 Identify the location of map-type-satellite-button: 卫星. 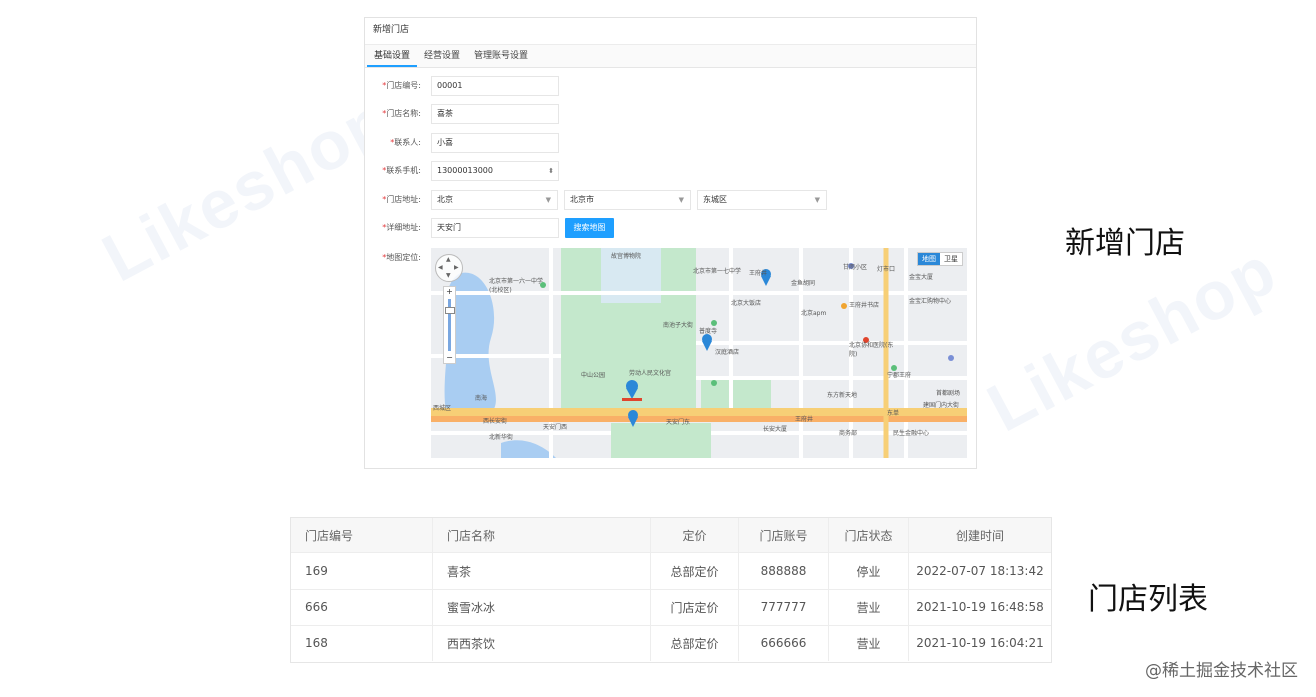
(951, 259).